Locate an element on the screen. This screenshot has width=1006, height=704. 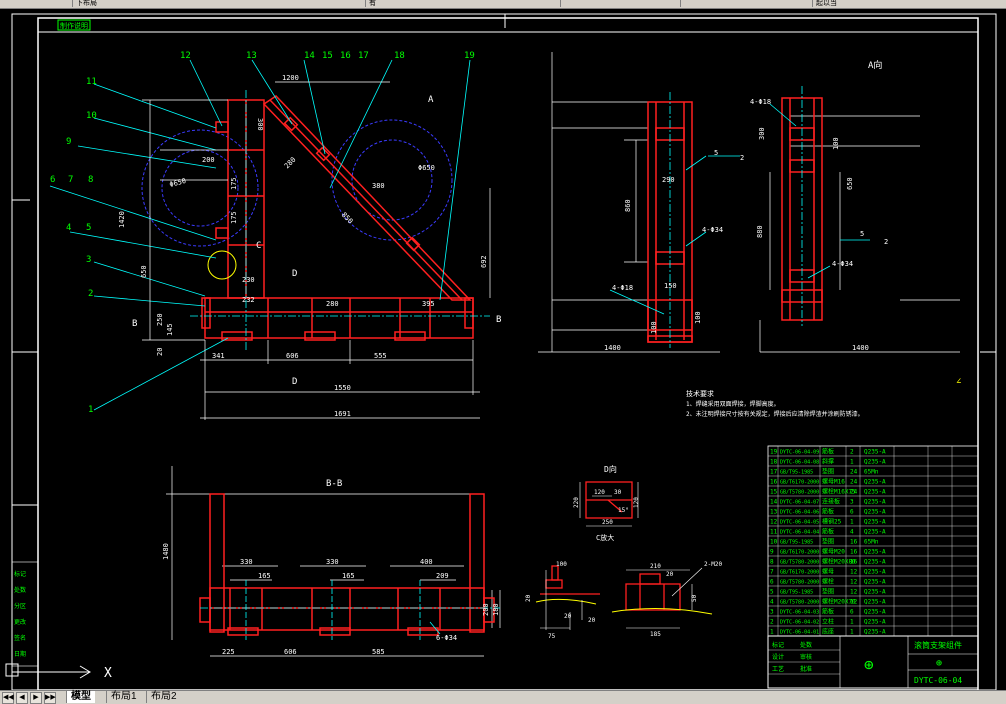
dim-phi-left: Φ650 is located at coordinates (178, 183).